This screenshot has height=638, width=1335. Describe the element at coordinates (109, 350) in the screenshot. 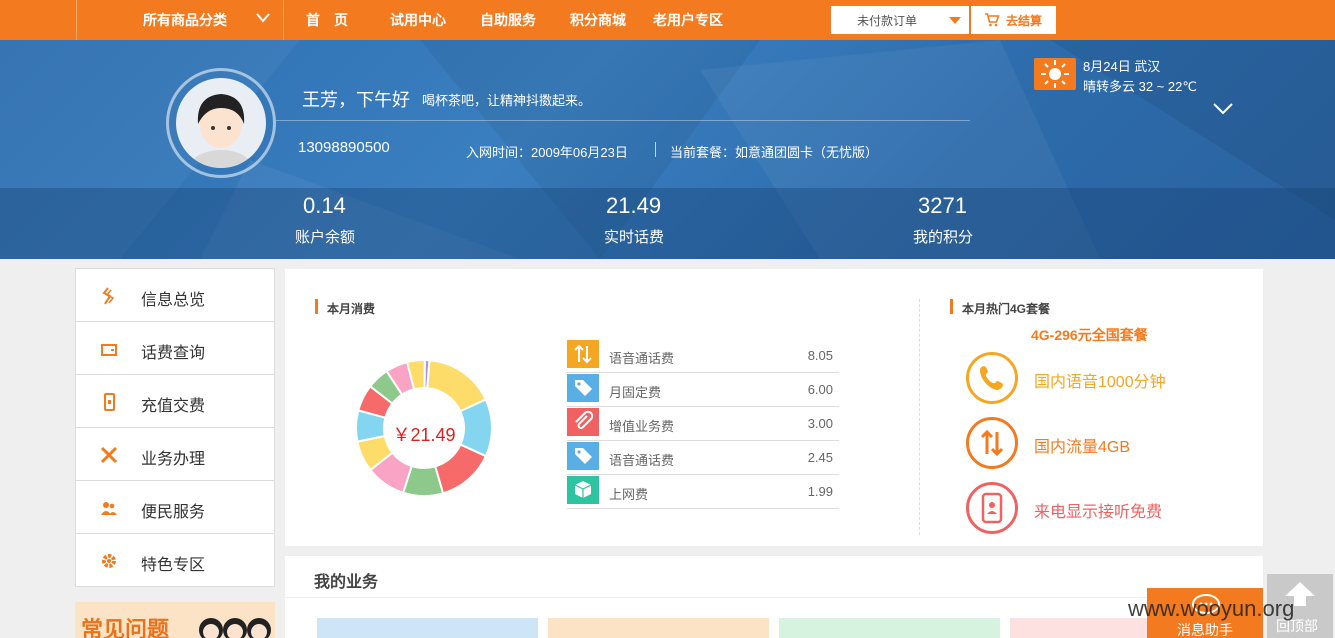

I see `wallet-icon` at that location.